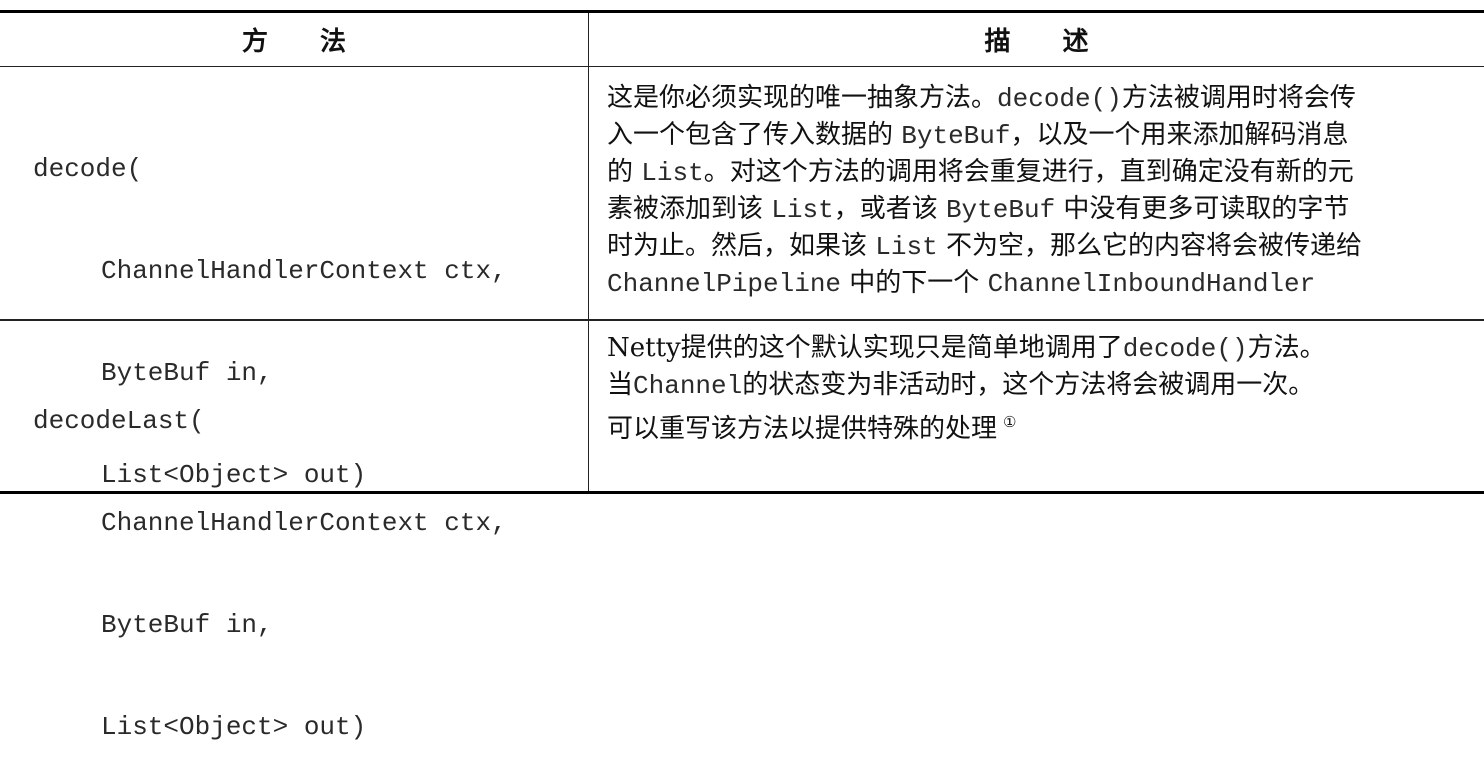 Image resolution: width=1484 pixels, height=778 pixels. I want to click on description-line: 的 List。对这个方法的调用将会重复进行，直到确定没有新的元, so click(1043, 172).